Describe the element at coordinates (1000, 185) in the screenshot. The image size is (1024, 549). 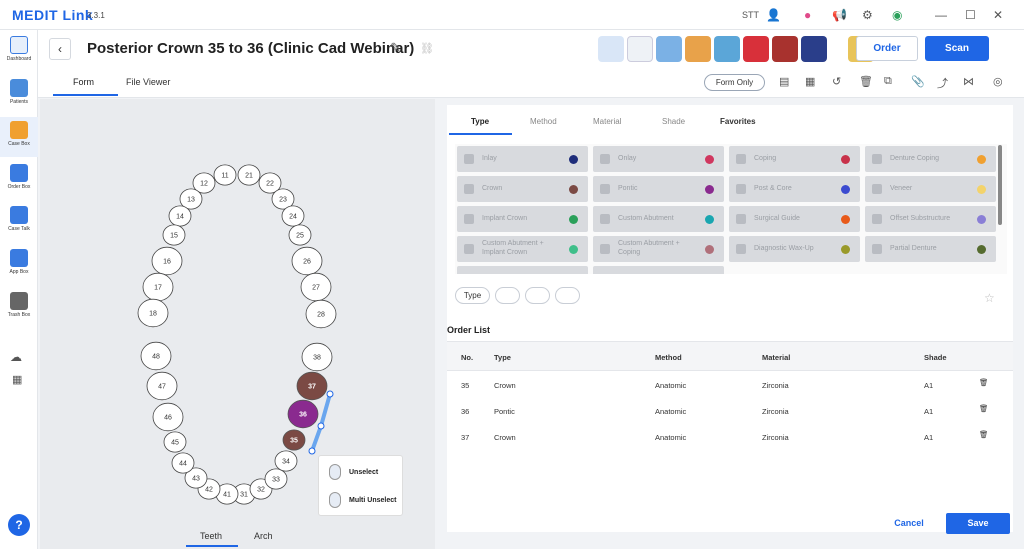
I see `type-grid-scrollbar` at that location.